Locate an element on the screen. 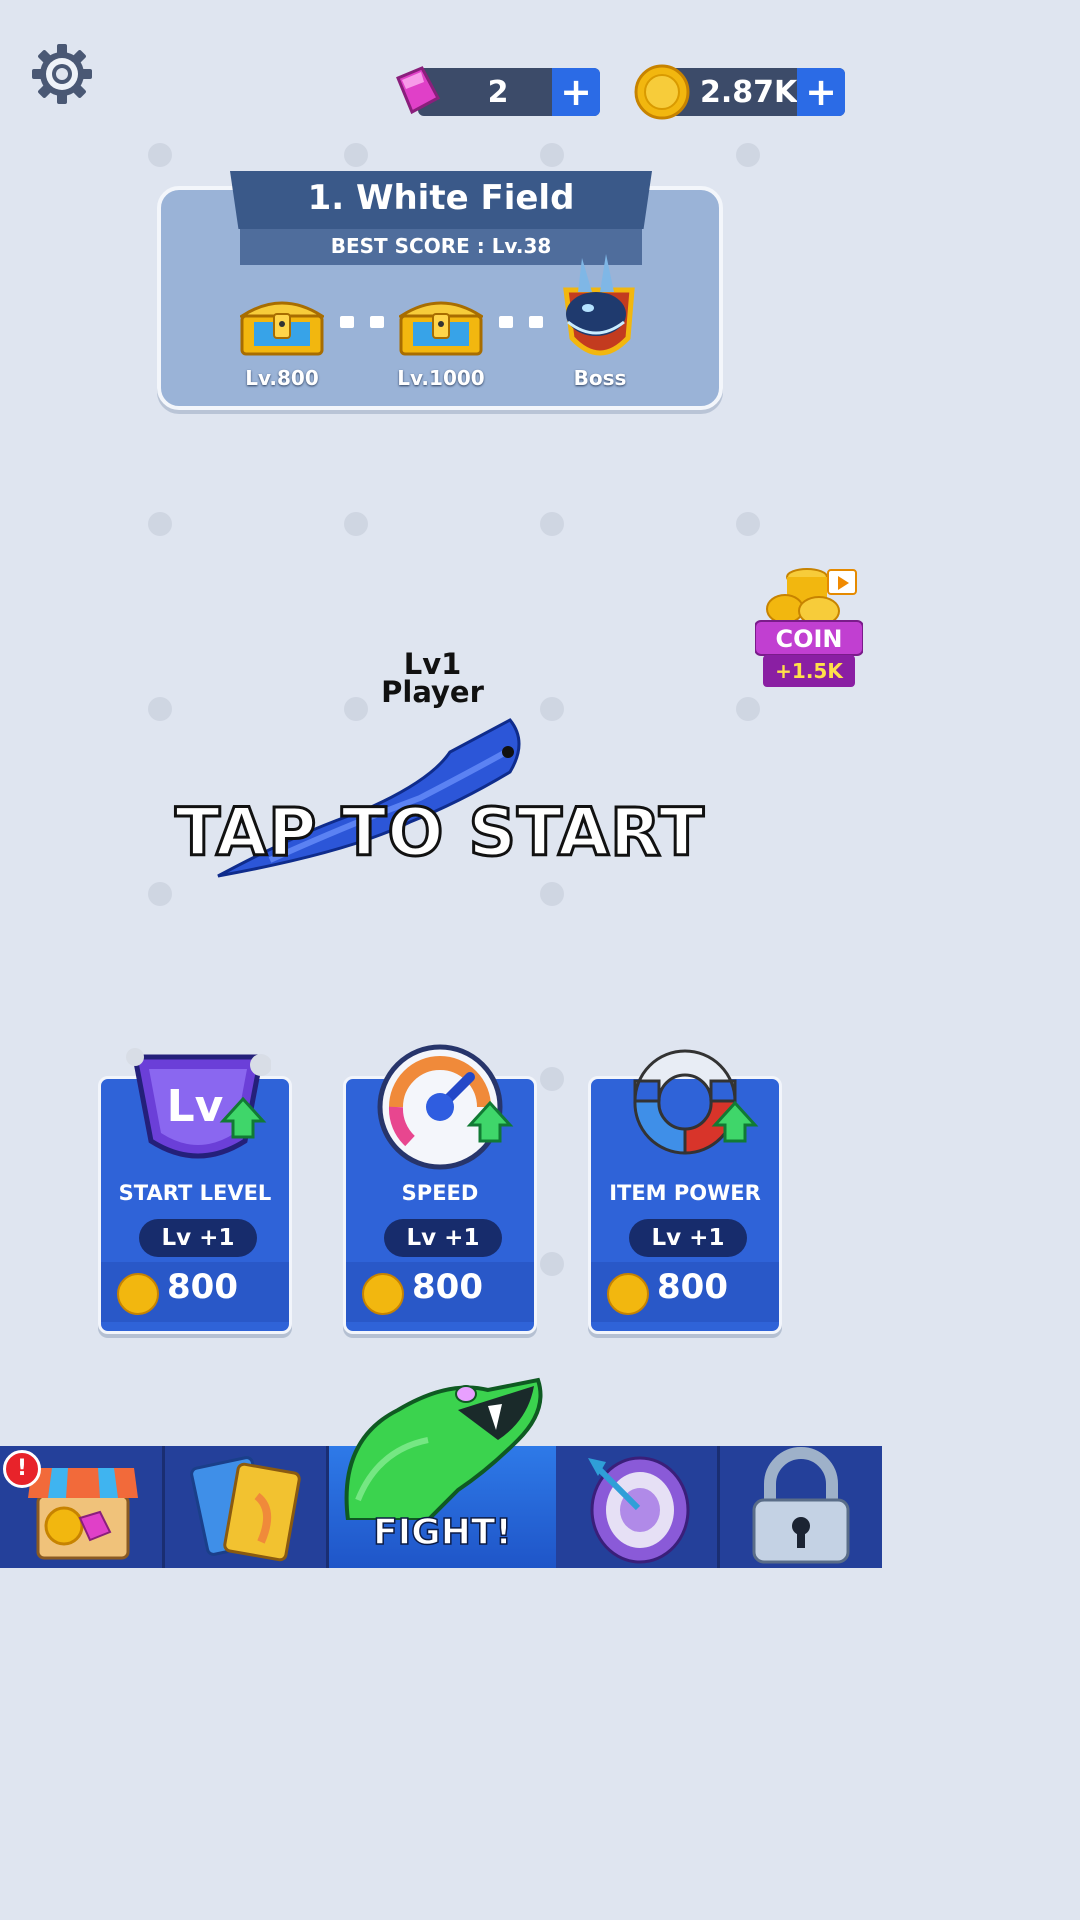 The width and height of the screenshot is (1080, 1920). gem-count: 2 is located at coordinates (498, 92).